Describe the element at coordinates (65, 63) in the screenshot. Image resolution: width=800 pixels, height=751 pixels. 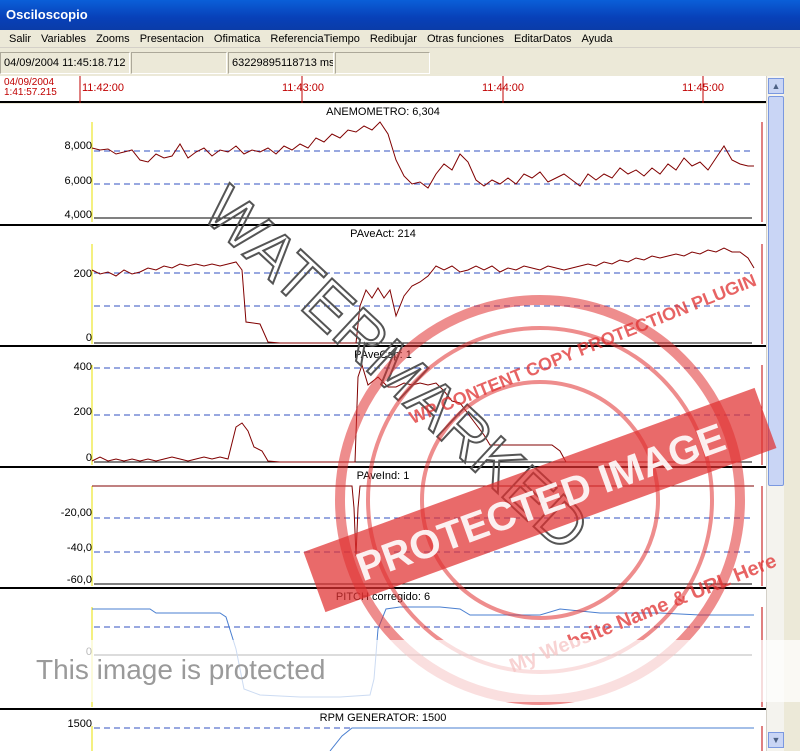
I see `status-datetime: 04/09/2004 11:45:18.712` at that location.